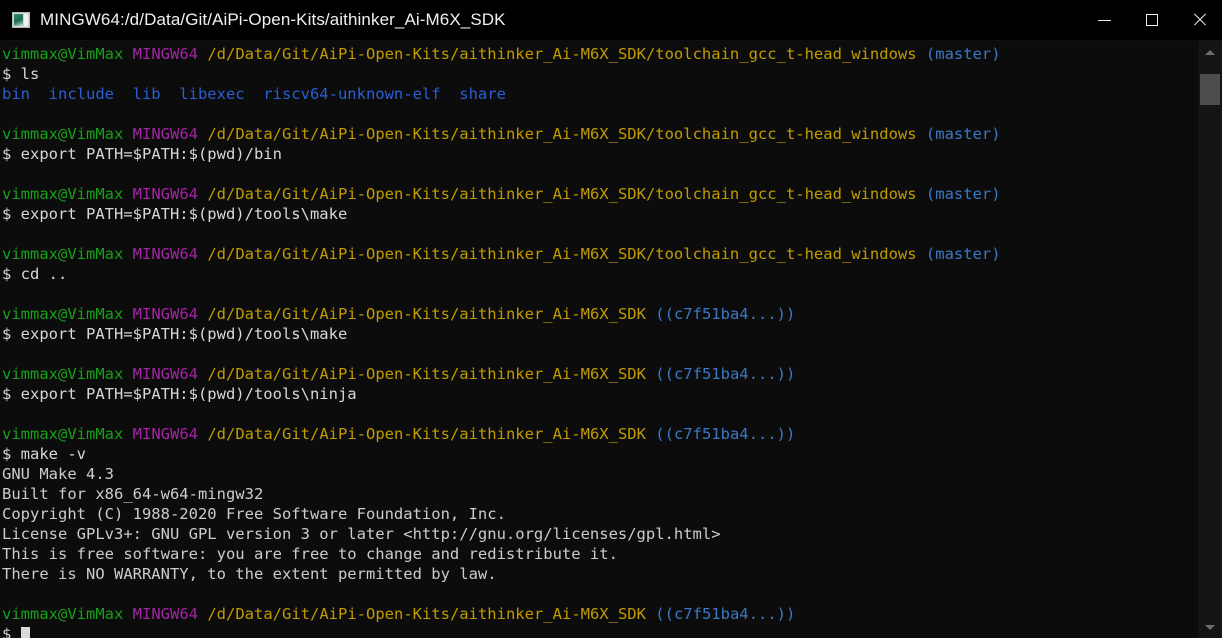 The image size is (1222, 638). What do you see at coordinates (44, 274) in the screenshot?
I see `command-text: cd ..` at bounding box center [44, 274].